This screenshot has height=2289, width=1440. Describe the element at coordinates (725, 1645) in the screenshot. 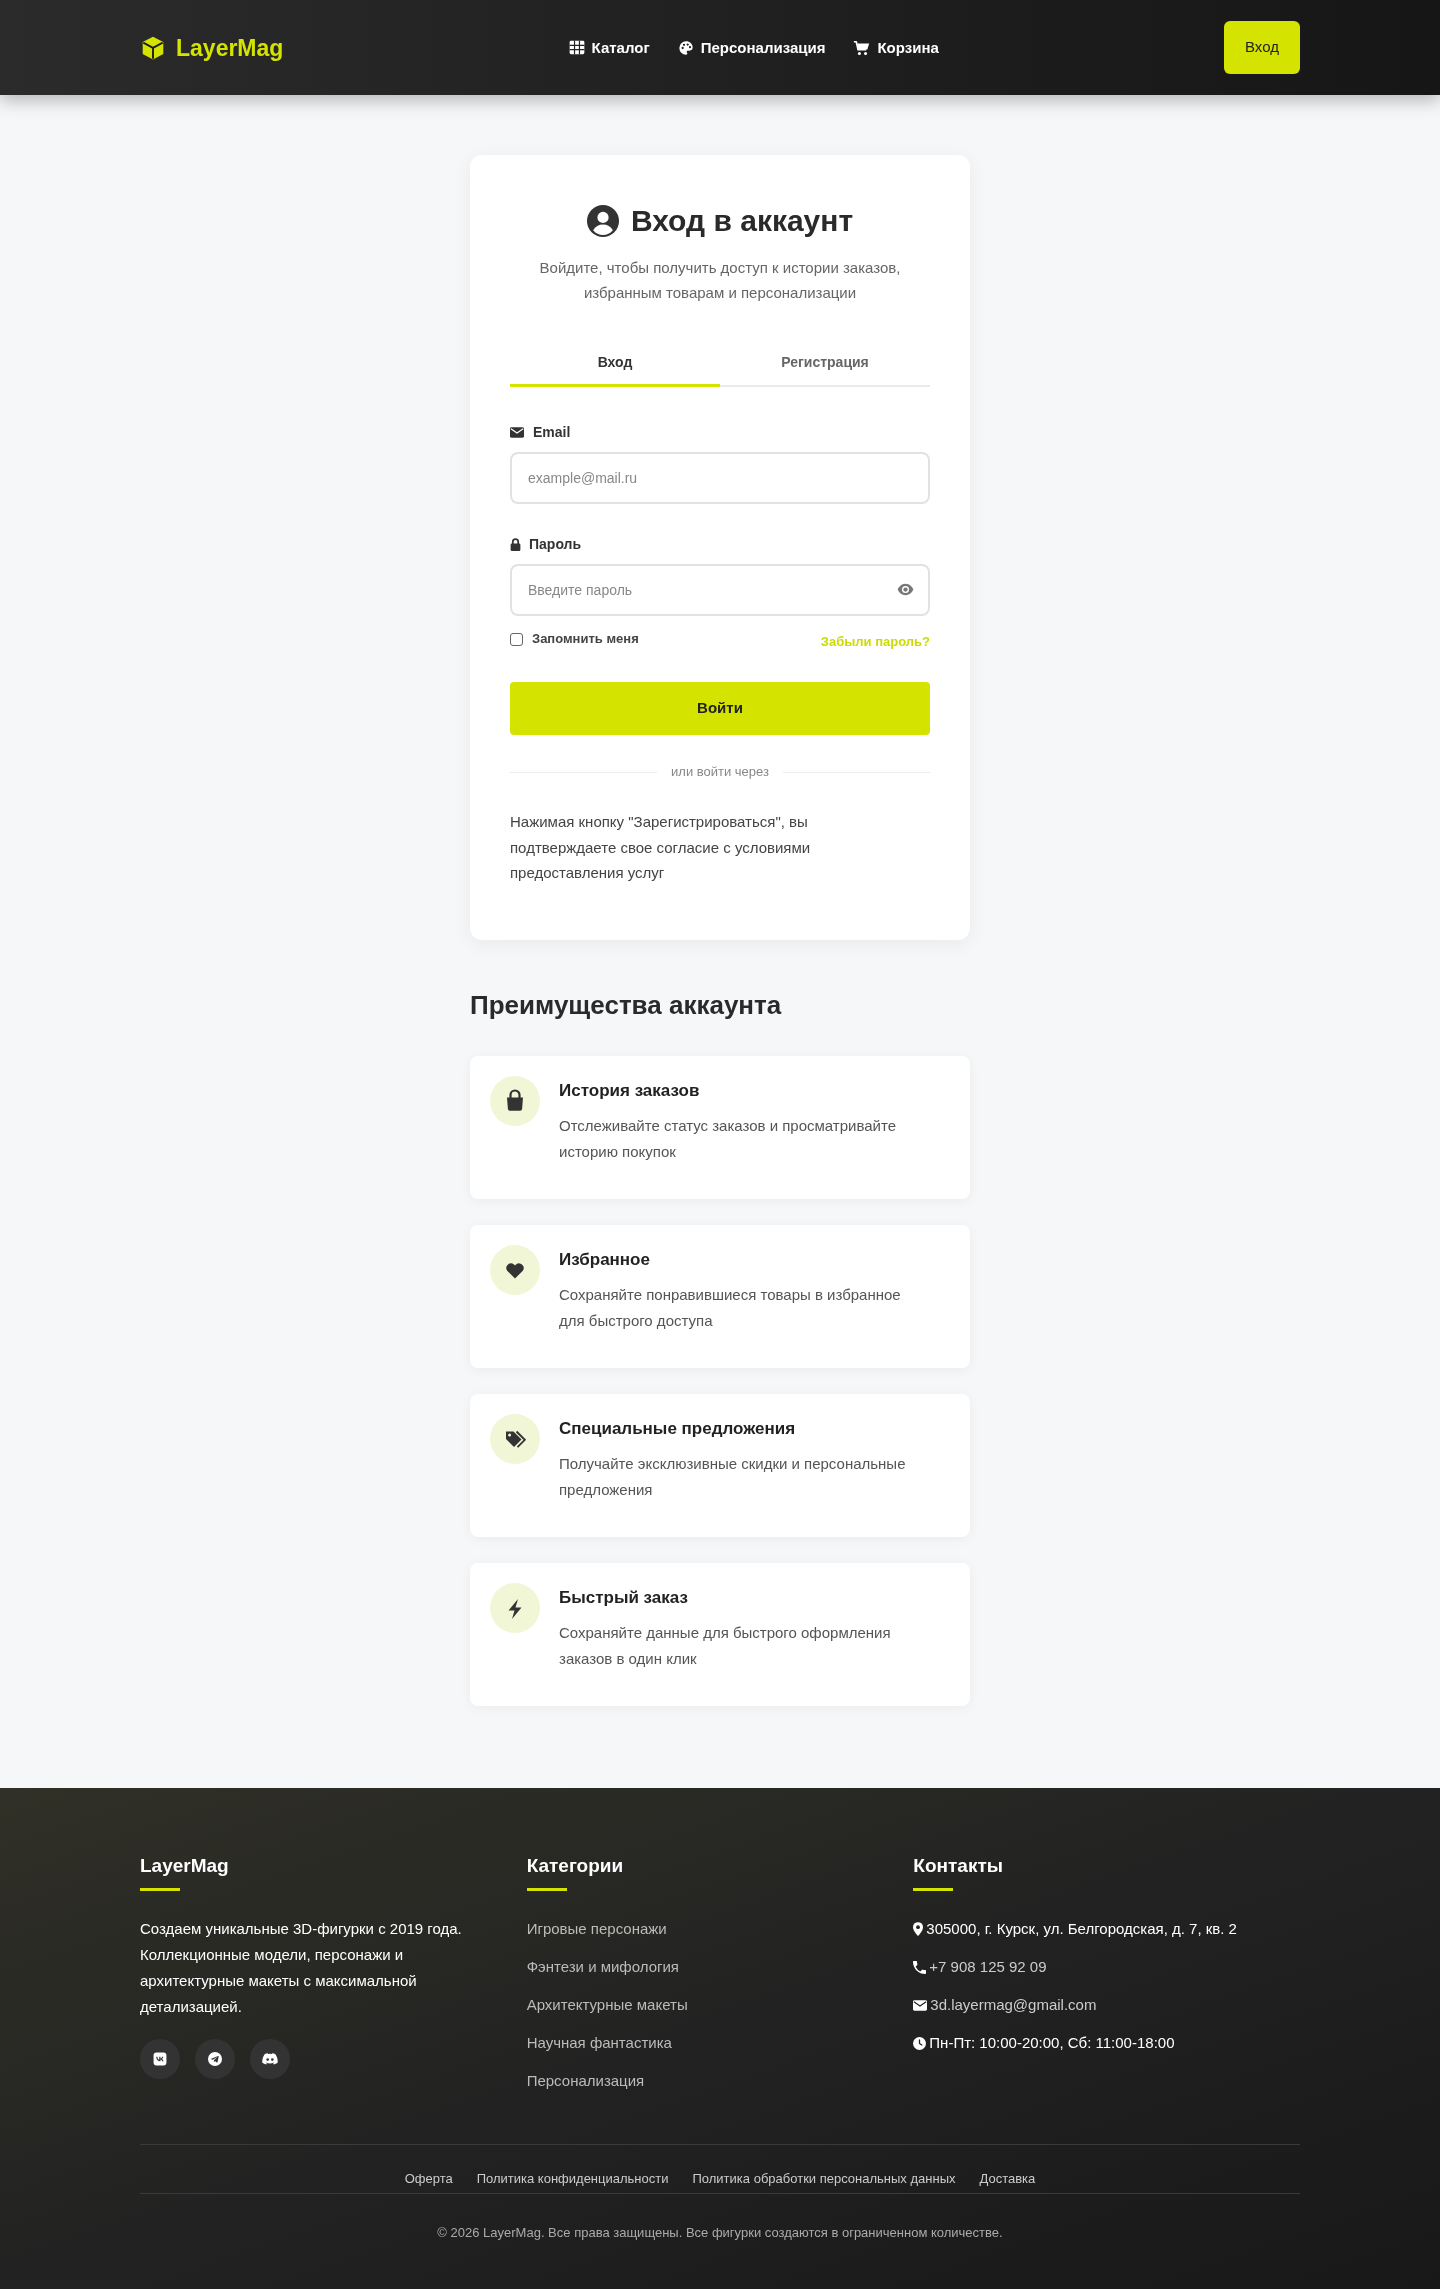

I see `benefit-description: Сохраняйте данные для быстрого оформления заказов в один клик` at that location.